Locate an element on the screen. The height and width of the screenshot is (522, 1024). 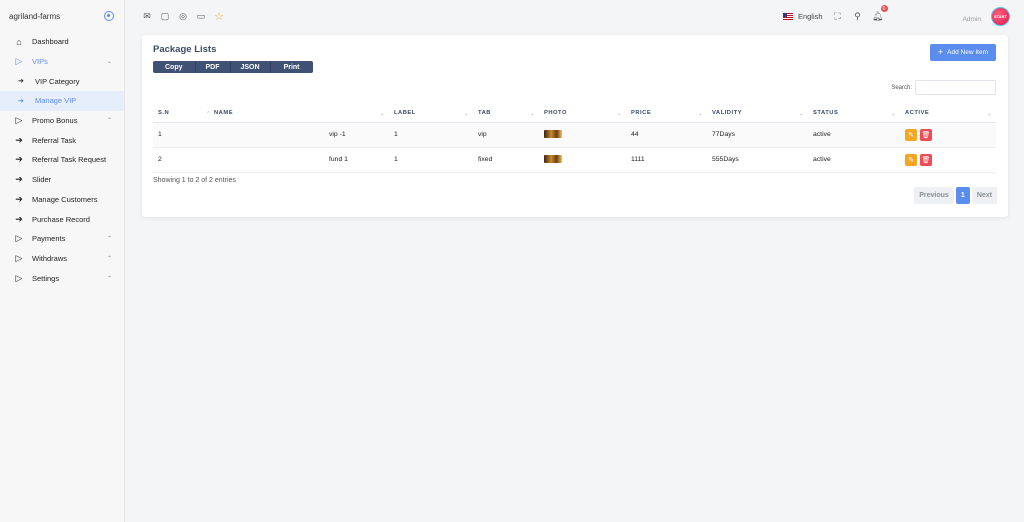
column-header-photo: PHOTO ⌄ is located at coordinates (582, 114).